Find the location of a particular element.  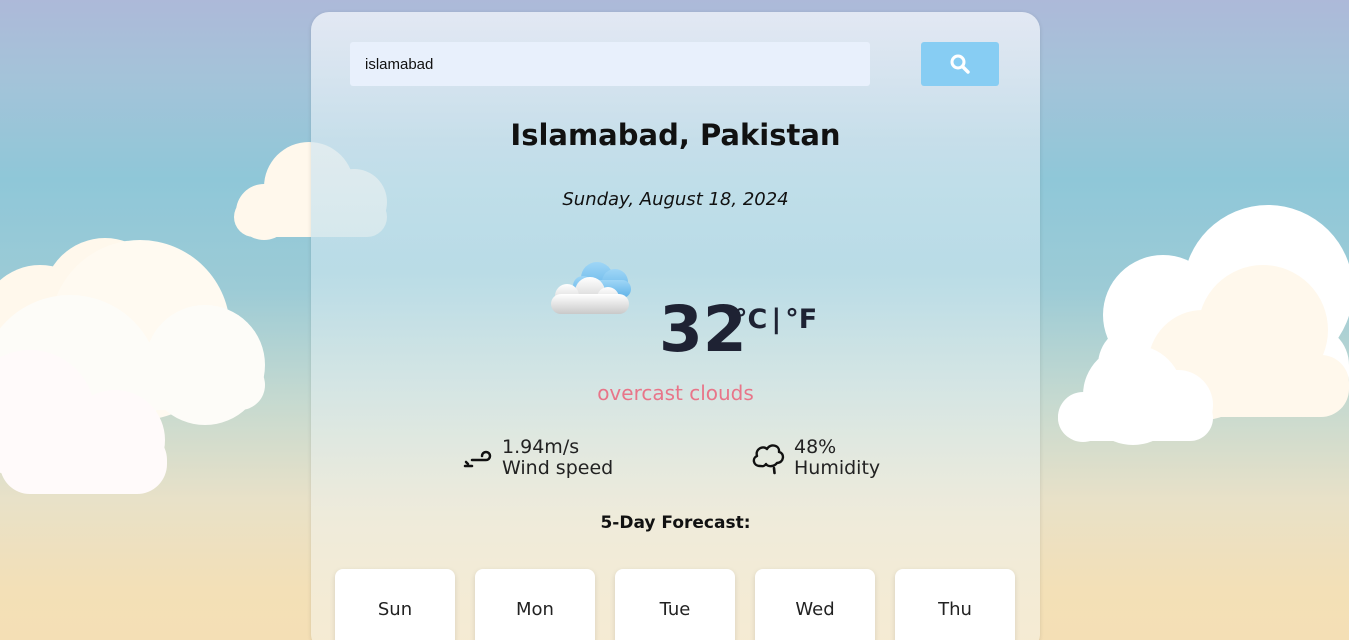

forecast-list: Sun Mon Tue Wed Thu is located at coordinates (676, 604).